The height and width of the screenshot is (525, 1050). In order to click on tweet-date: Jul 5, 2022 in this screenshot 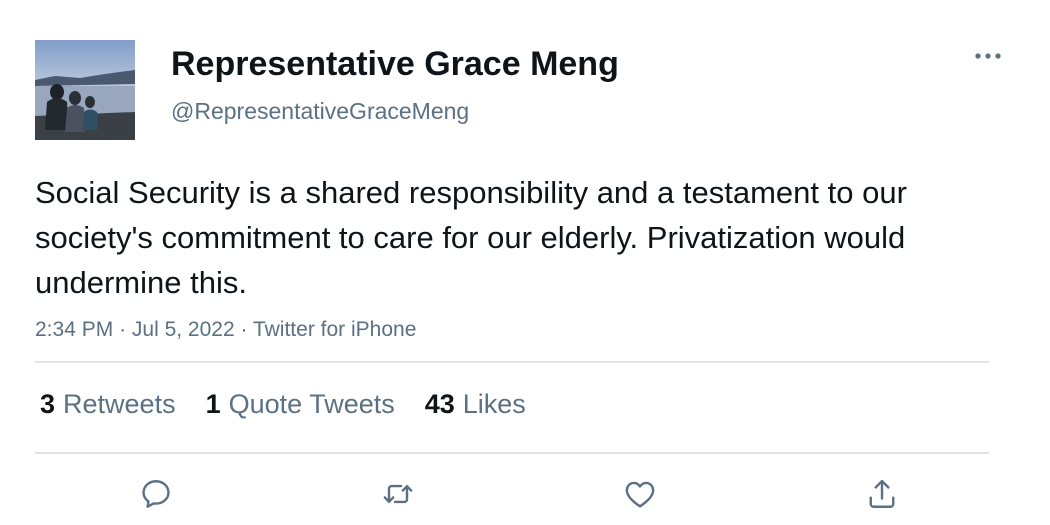, I will do `click(183, 329)`.